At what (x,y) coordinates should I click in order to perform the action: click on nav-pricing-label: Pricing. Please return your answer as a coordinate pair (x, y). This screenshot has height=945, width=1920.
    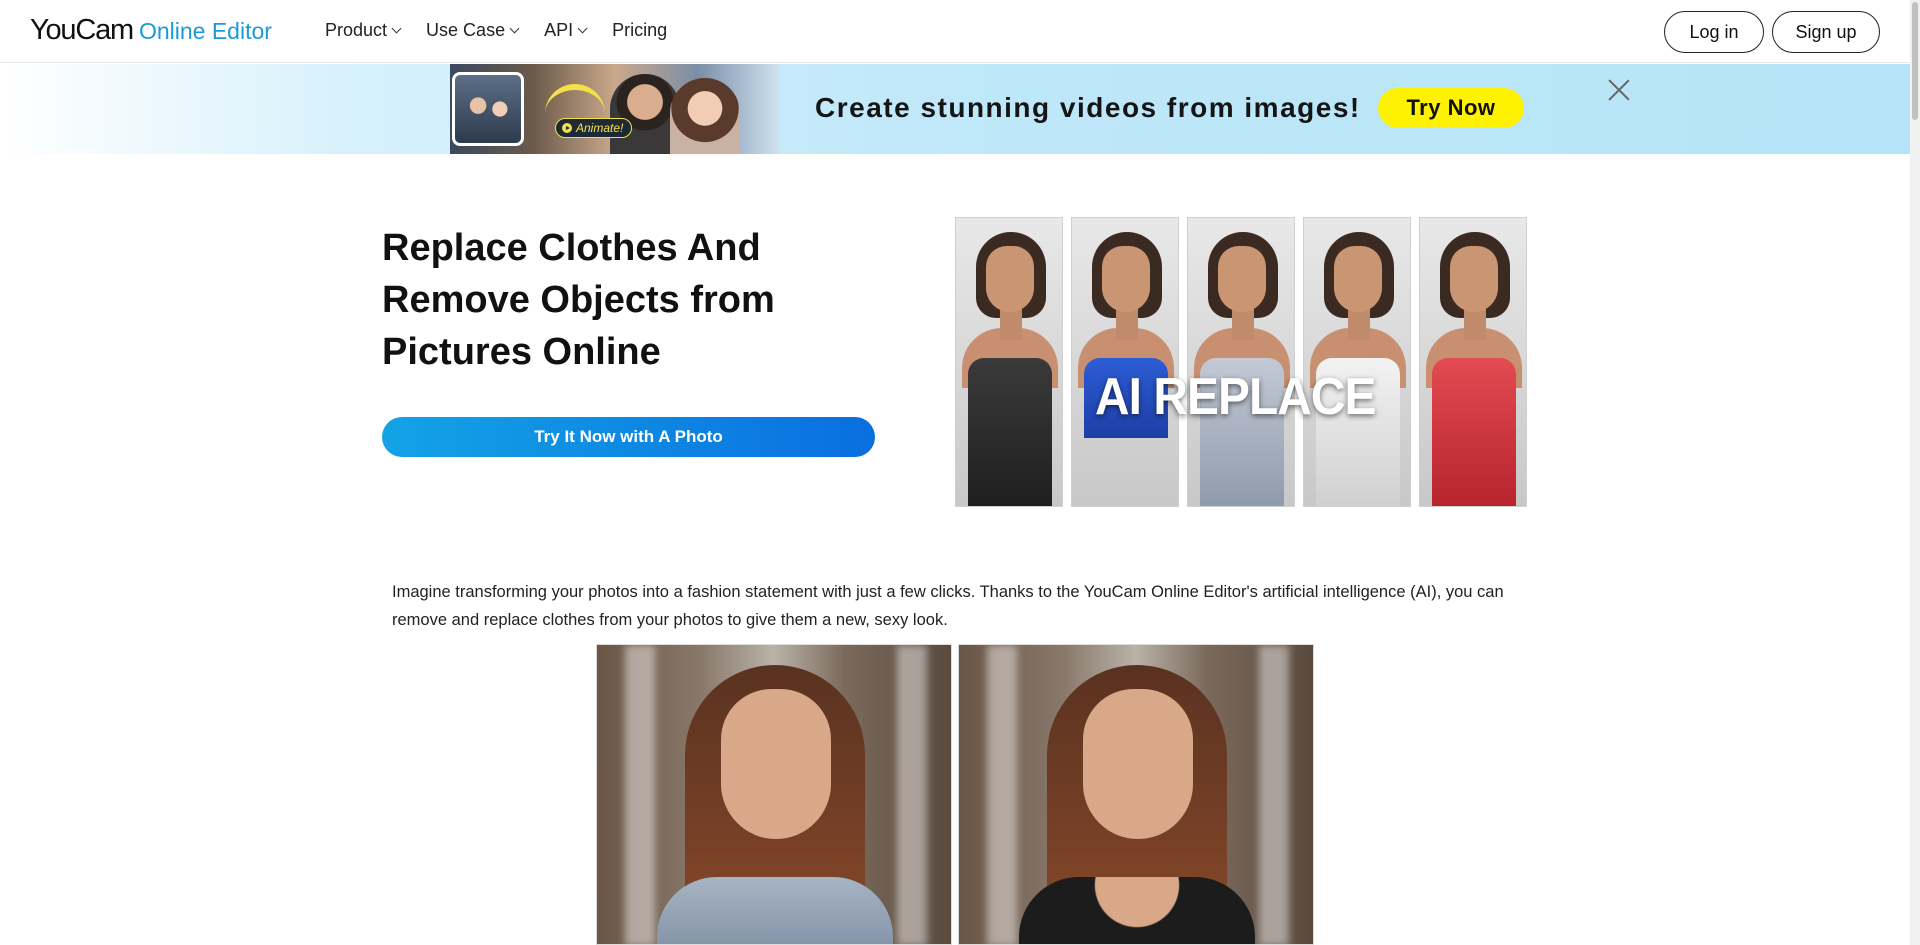
    Looking at the image, I should click on (640, 30).